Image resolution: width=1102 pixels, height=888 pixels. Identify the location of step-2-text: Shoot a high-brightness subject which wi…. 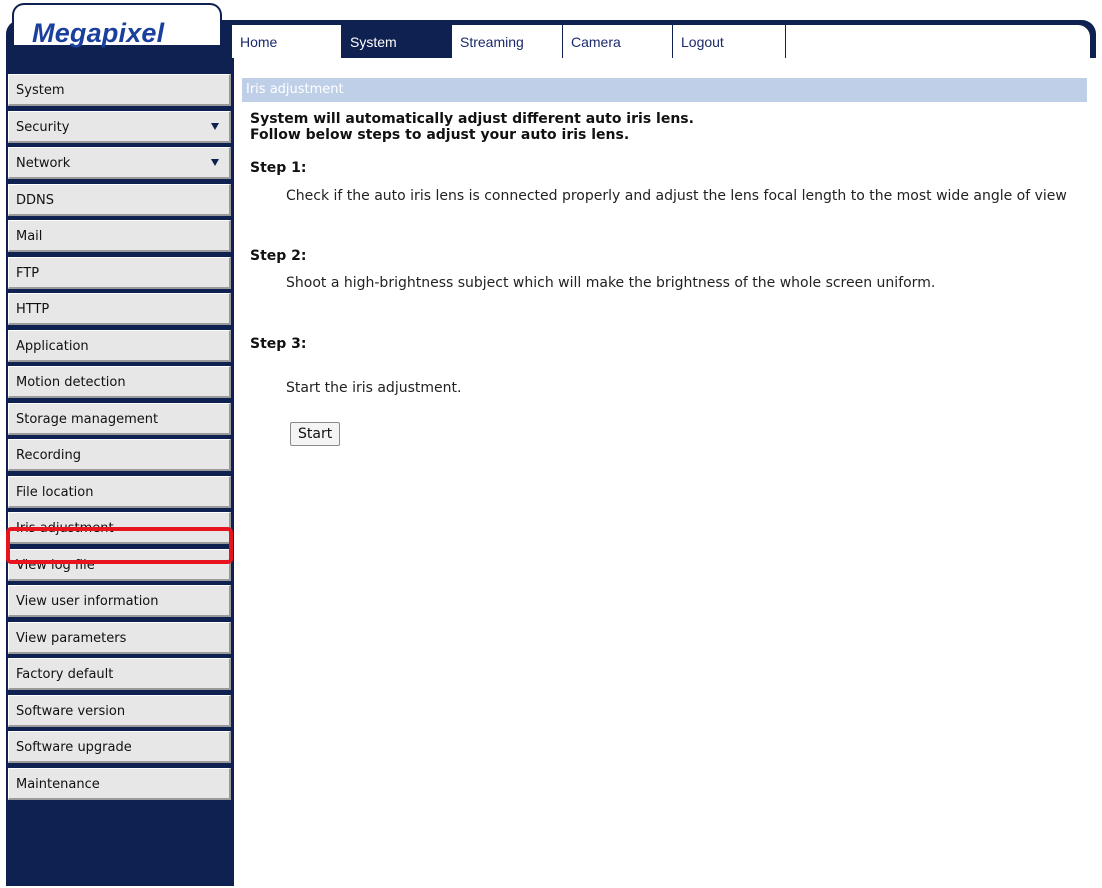
(611, 283).